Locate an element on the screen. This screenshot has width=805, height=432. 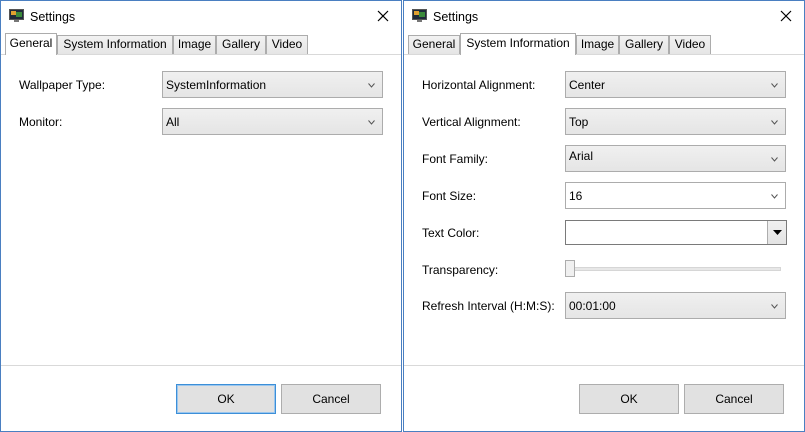
text-color-label: Text Color: is located at coordinates (451, 233).